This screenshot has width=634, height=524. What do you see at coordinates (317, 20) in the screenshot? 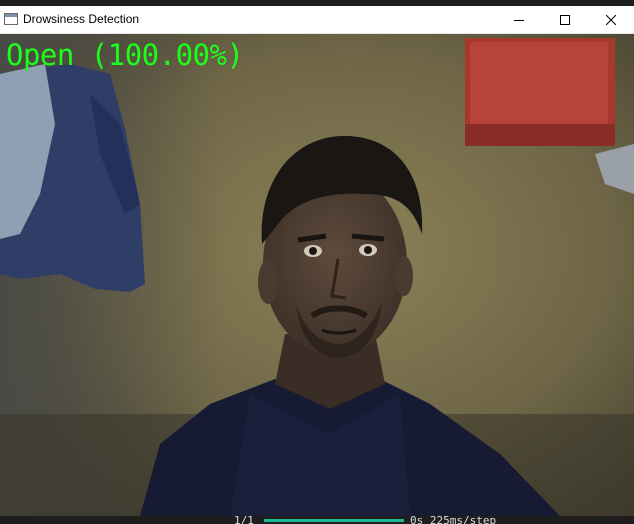
I see `title-bar: Drowsiness Detection` at bounding box center [317, 20].